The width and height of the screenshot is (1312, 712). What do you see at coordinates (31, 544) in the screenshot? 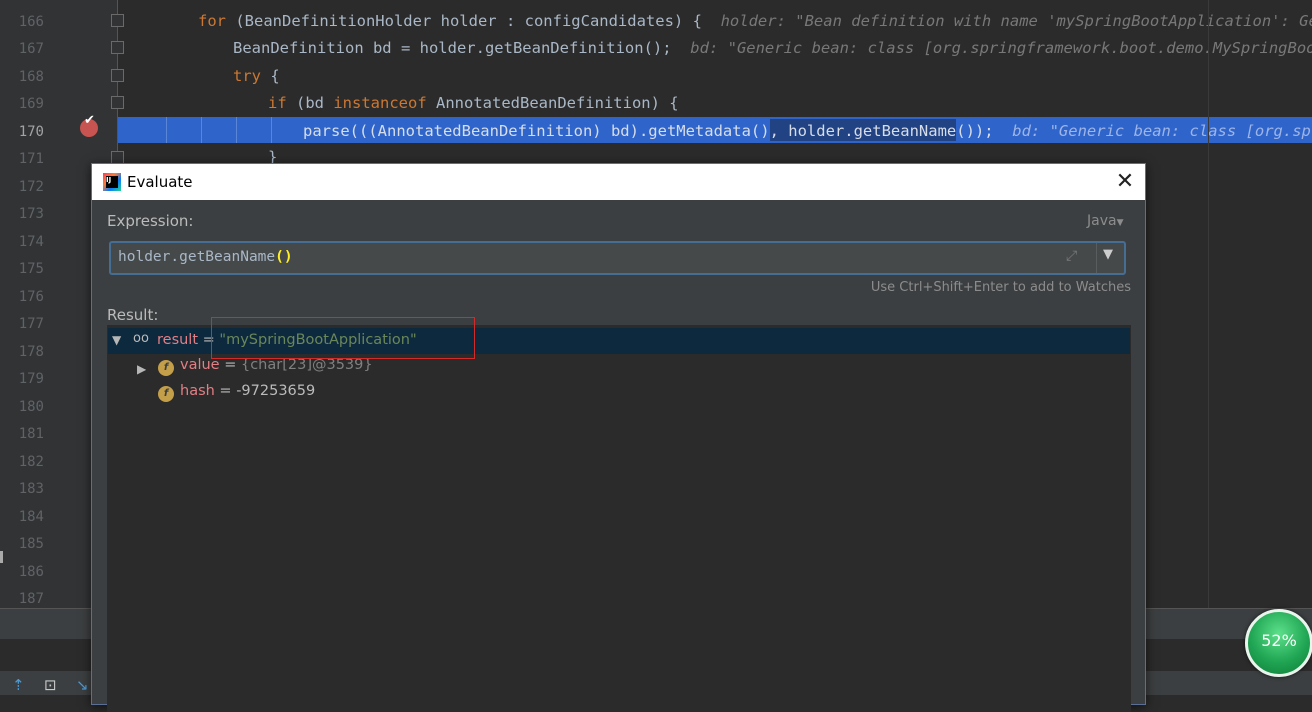
I see `line-number: 185` at bounding box center [31, 544].